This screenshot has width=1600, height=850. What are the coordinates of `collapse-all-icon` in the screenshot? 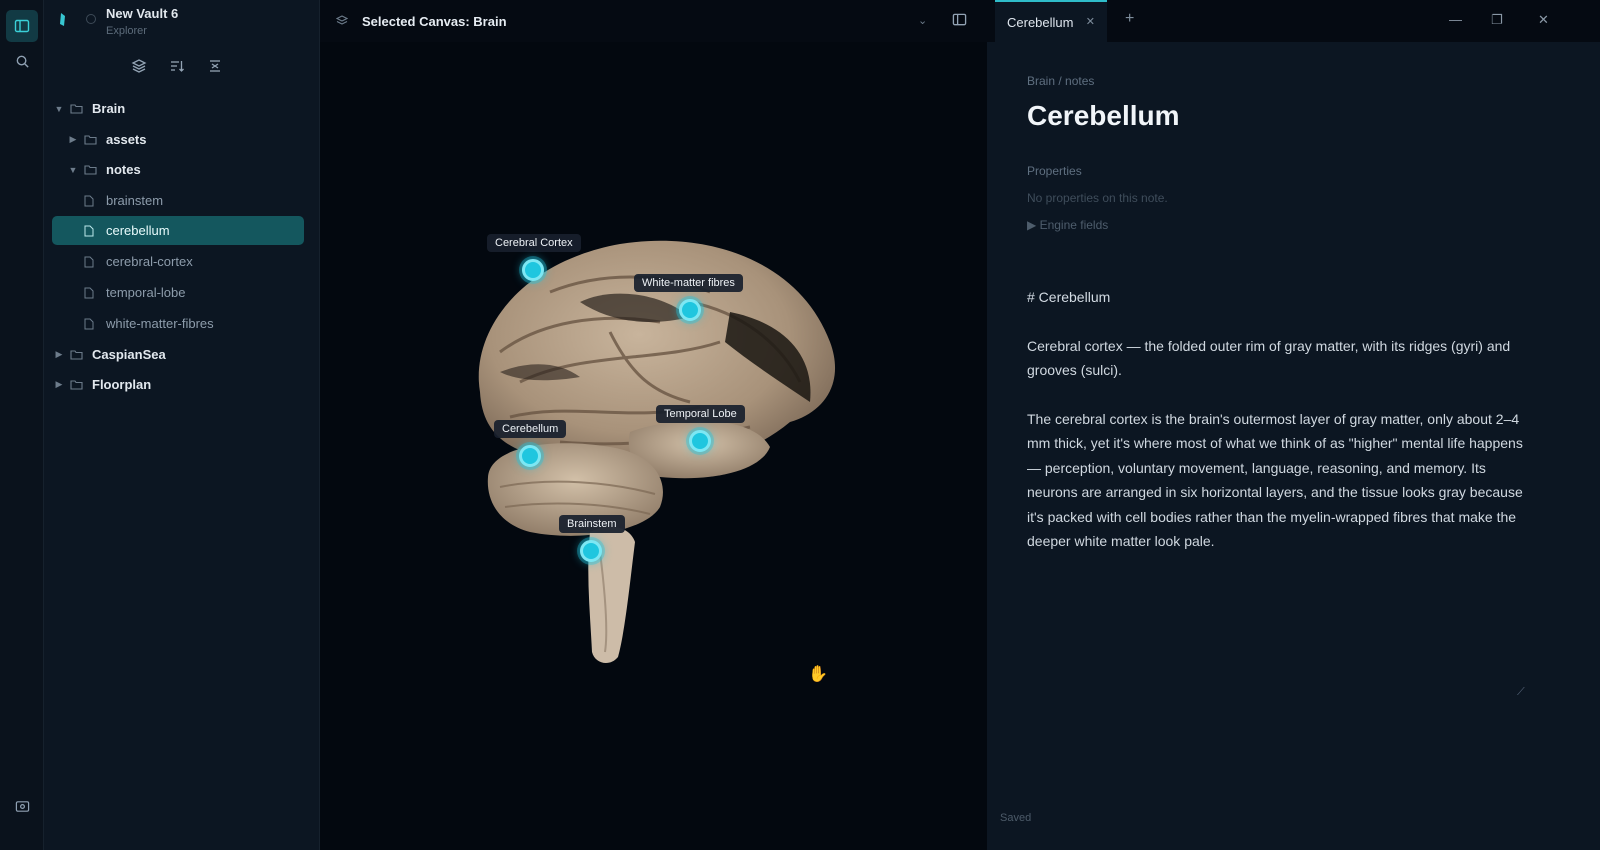 It's located at (215, 66).